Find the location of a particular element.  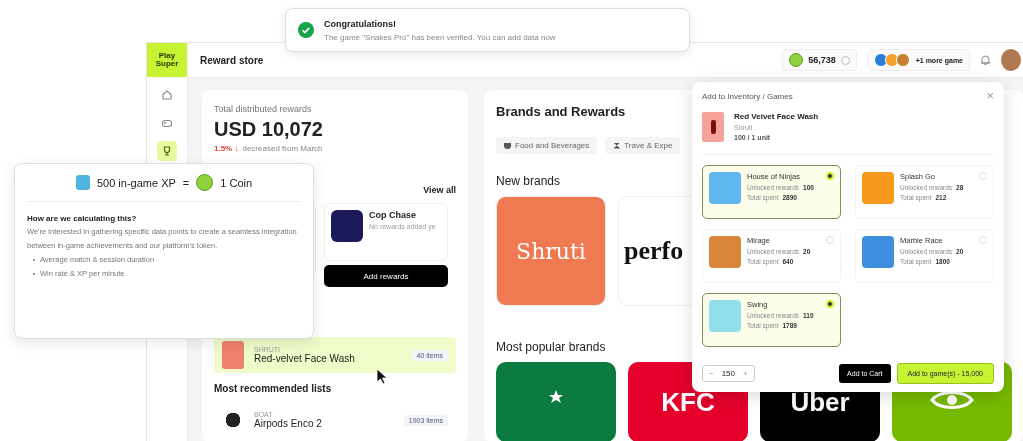

toast-message: The game "Snakes Pro" has been verified. You can add data now is located at coordinates (440, 37).